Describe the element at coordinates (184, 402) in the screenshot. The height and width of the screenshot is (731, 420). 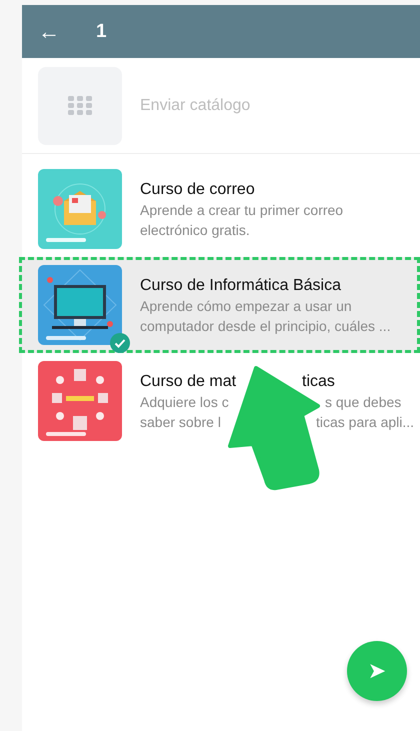
I see `course-description: Adquiere los c` at that location.